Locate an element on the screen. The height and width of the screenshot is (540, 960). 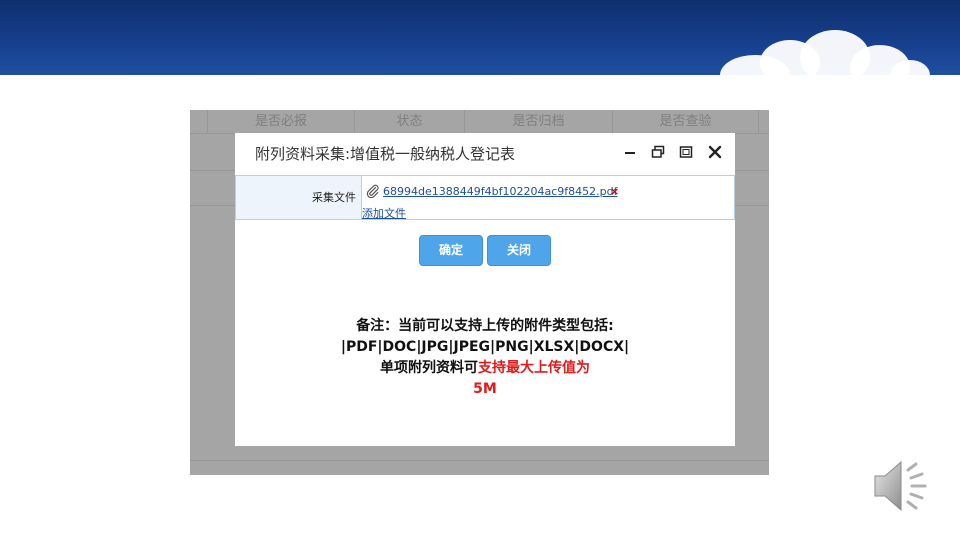
top-banner is located at coordinates (480, 37).